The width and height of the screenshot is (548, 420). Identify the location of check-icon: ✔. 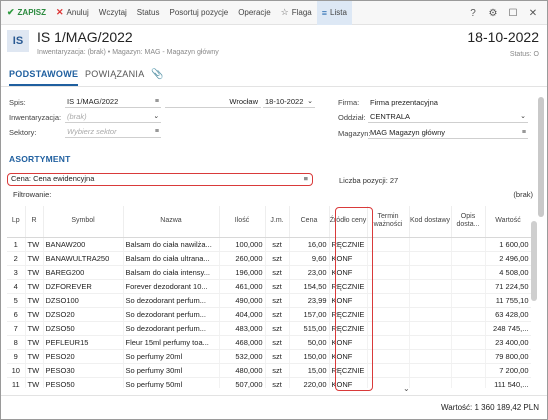
(11, 12).